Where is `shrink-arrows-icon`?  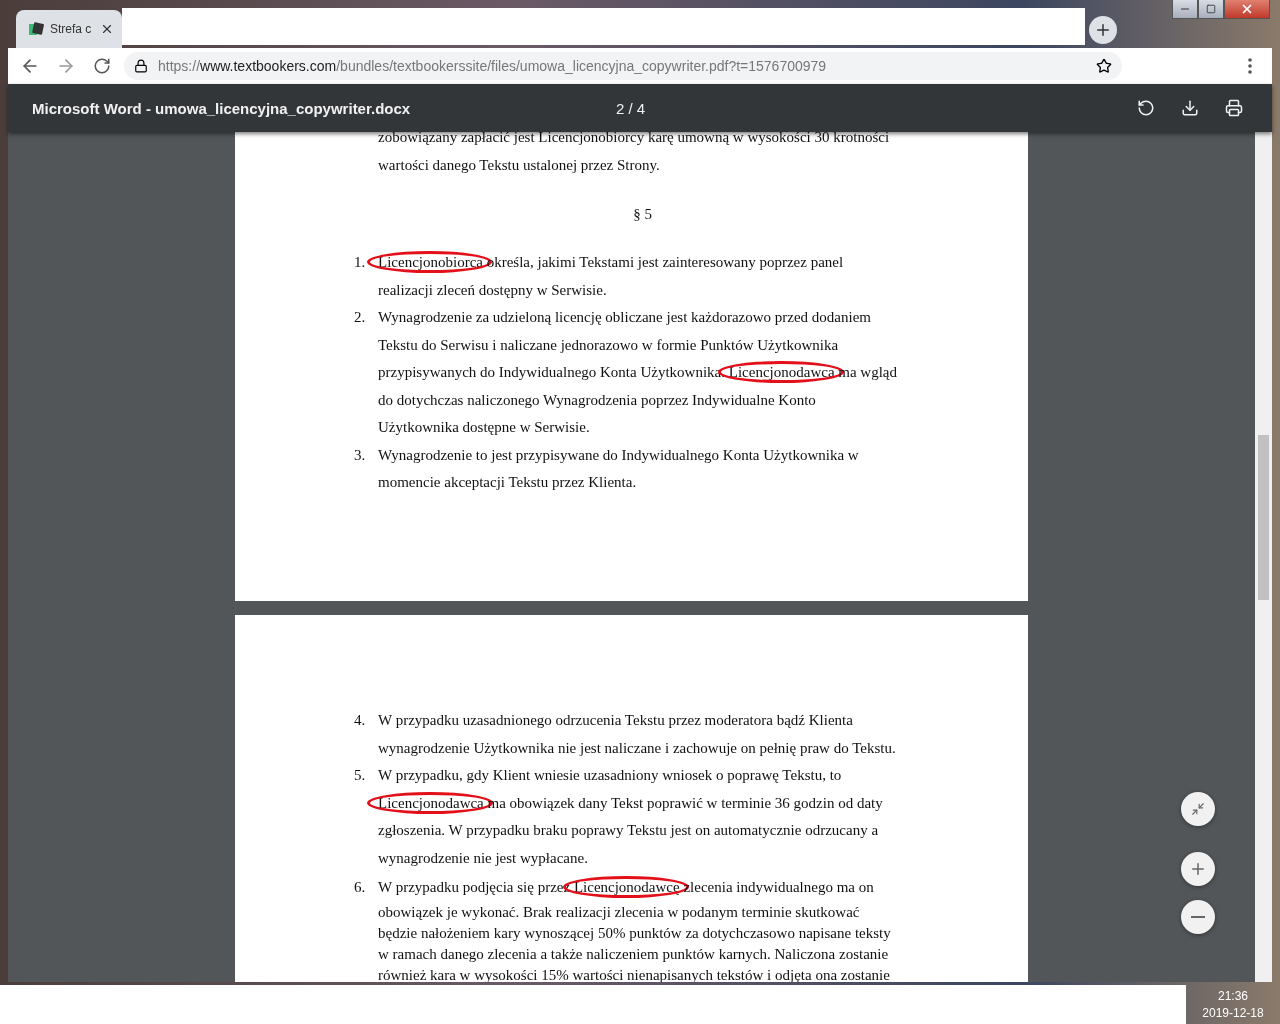
shrink-arrows-icon is located at coordinates (1198, 809).